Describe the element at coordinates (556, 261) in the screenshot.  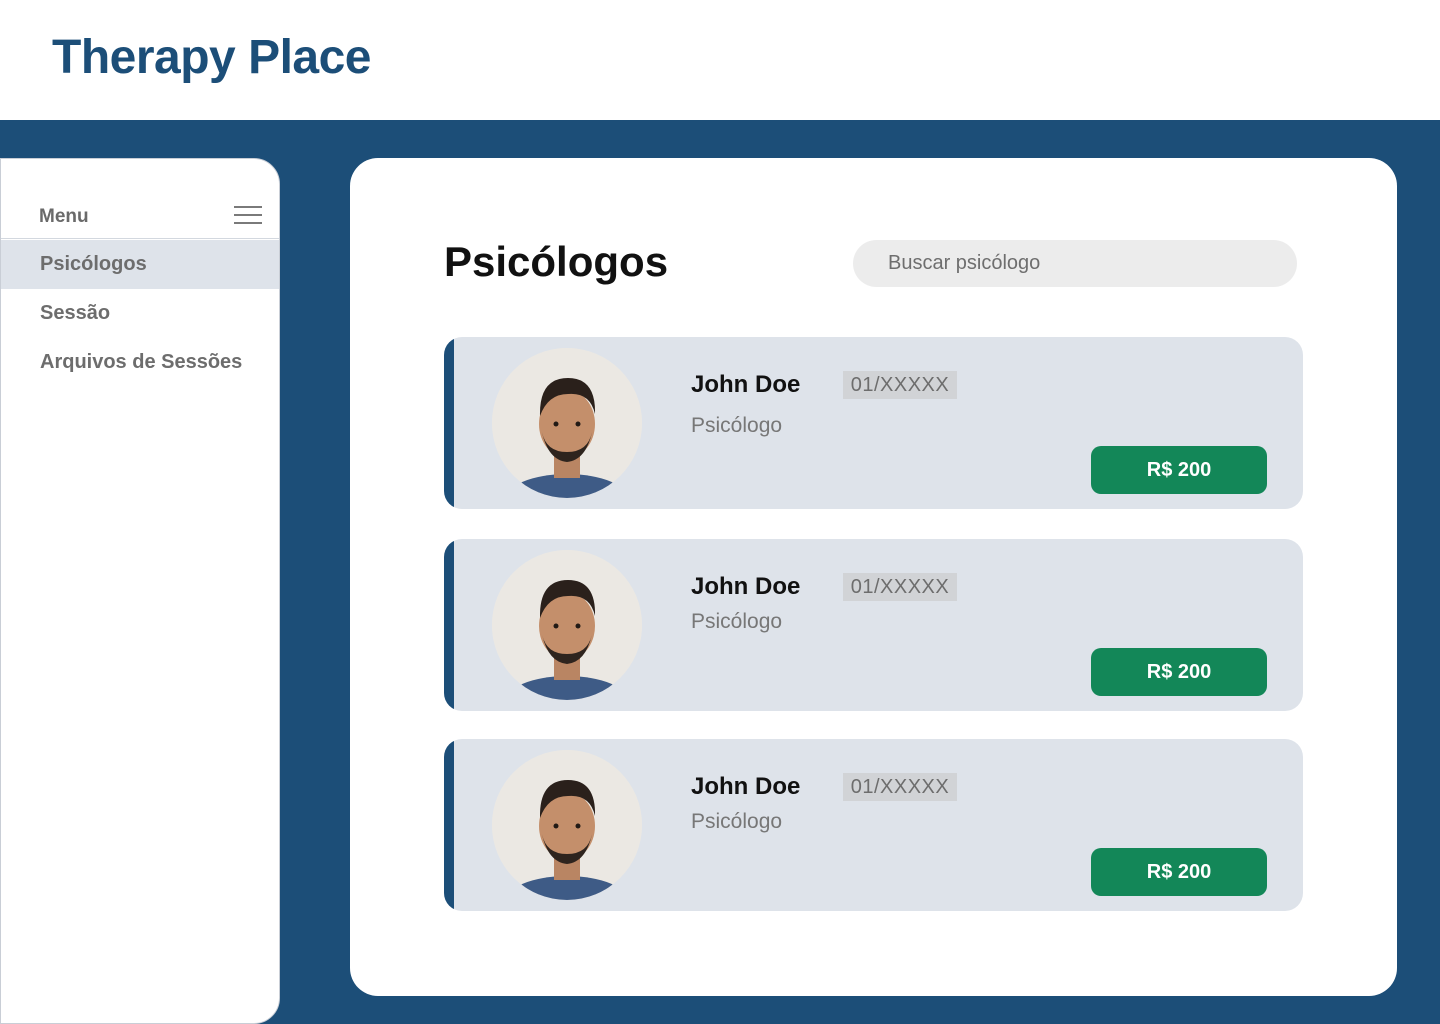
I see `page-title: Psicólogos` at that location.